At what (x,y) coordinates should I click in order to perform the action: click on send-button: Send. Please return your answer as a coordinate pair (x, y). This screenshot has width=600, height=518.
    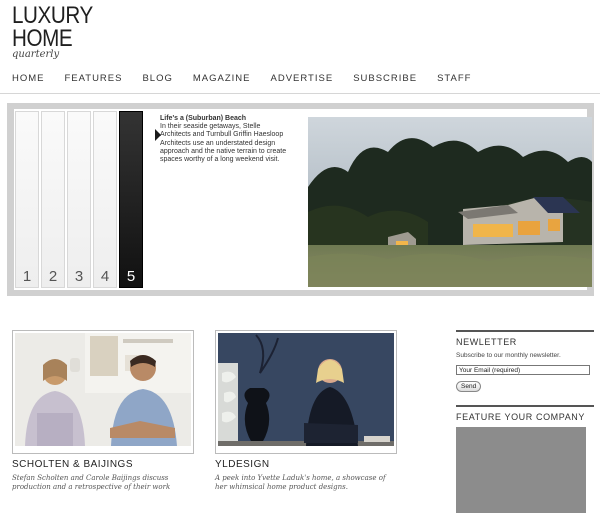
    Looking at the image, I should click on (469, 386).